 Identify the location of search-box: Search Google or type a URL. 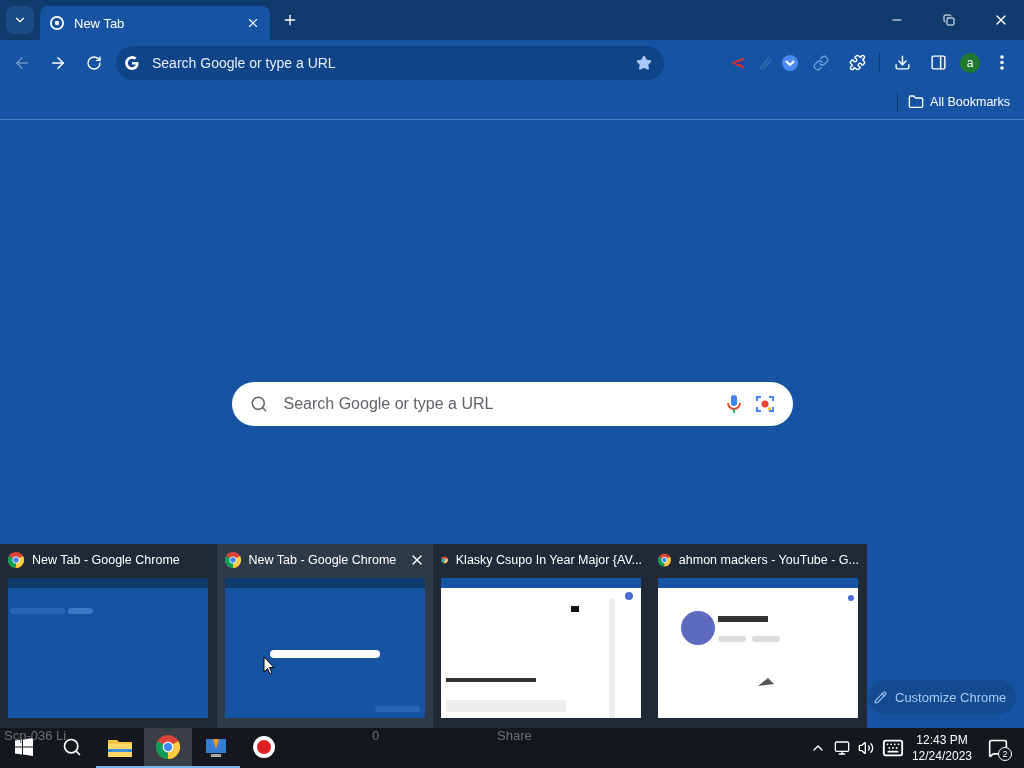
(512, 404).